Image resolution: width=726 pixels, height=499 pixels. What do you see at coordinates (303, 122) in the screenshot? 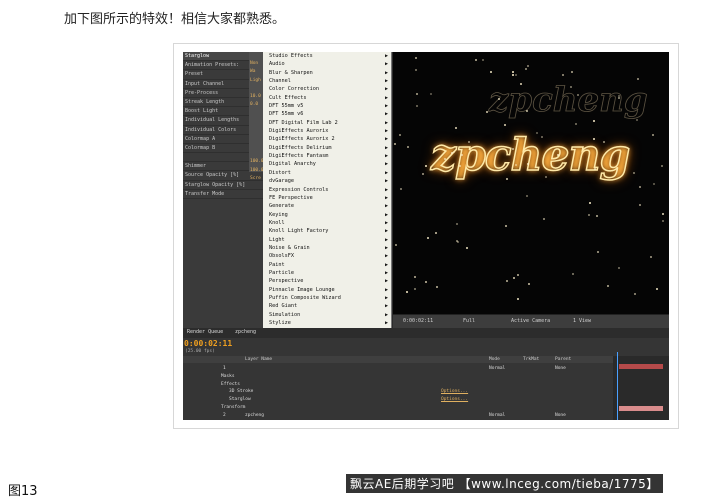
I see `menu-item-label: DFT Digital Film Lab 2` at bounding box center [303, 122].